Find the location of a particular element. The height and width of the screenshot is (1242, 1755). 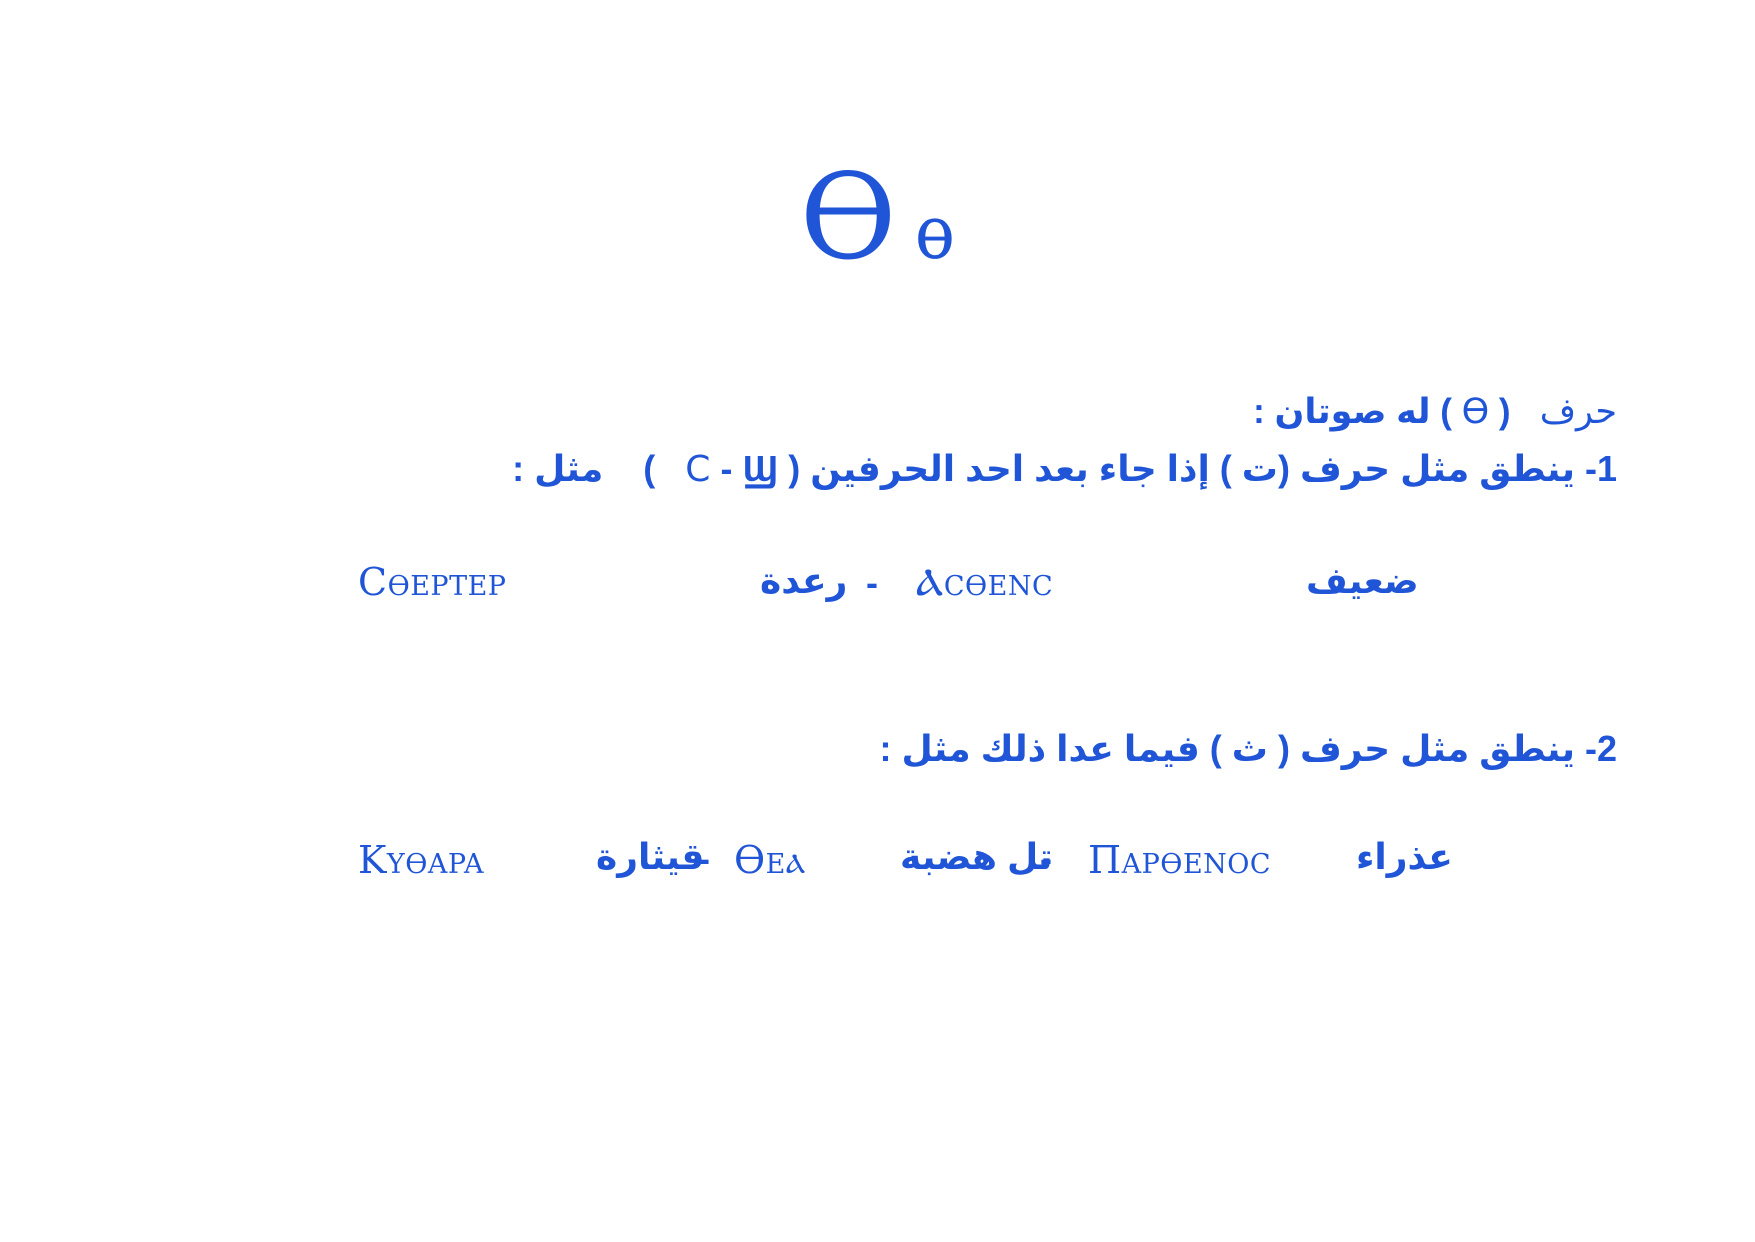

rule-1-close-paren: ) is located at coordinates (649, 468).